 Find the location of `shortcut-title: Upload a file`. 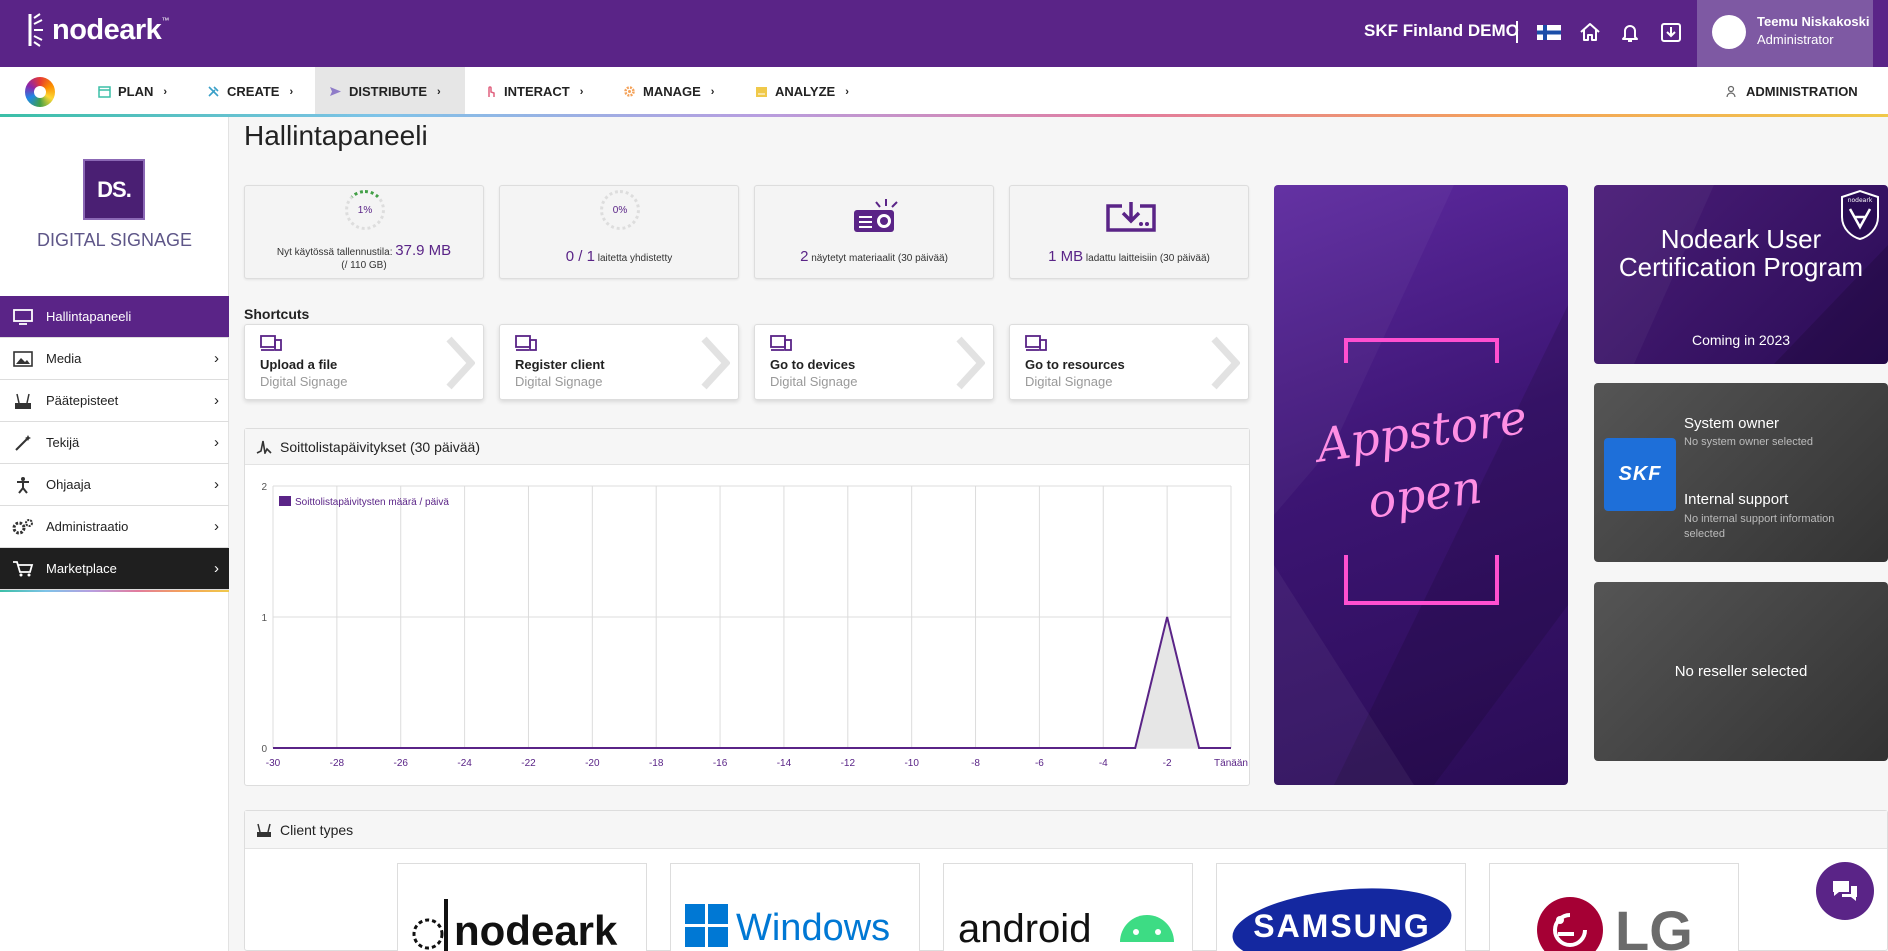

shortcut-title: Upload a file is located at coordinates (299, 364).